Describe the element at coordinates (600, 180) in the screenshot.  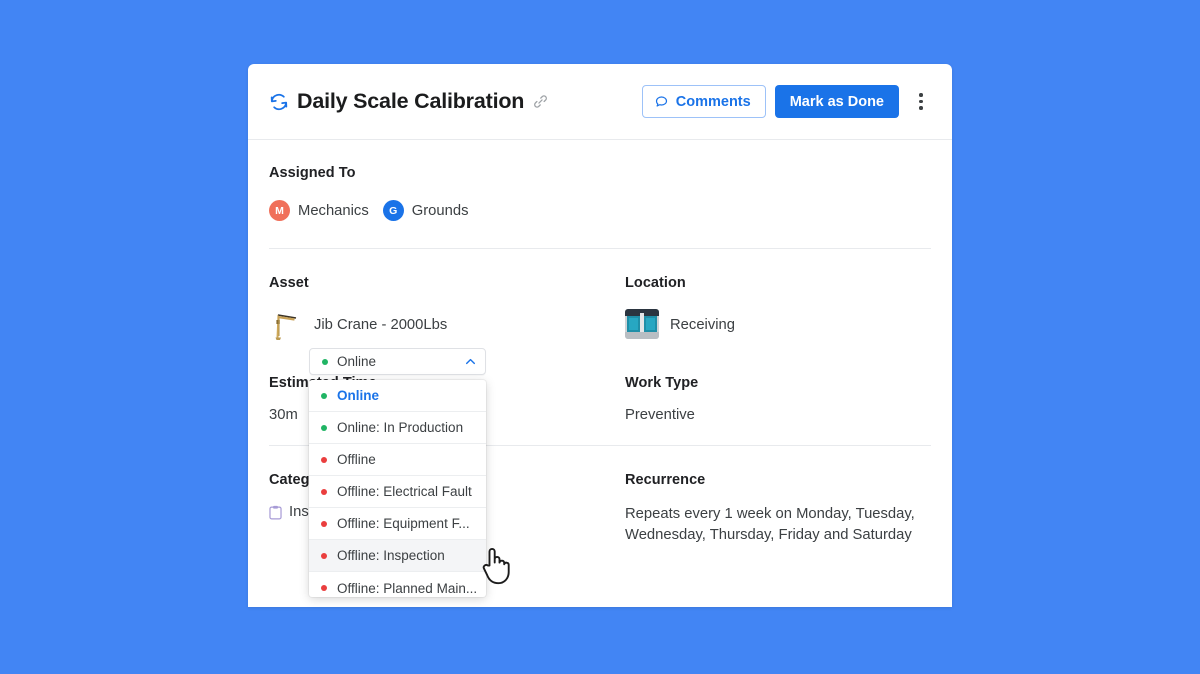
I see `assigned-to-section: Assigned To M Mechanics G Grounds` at that location.